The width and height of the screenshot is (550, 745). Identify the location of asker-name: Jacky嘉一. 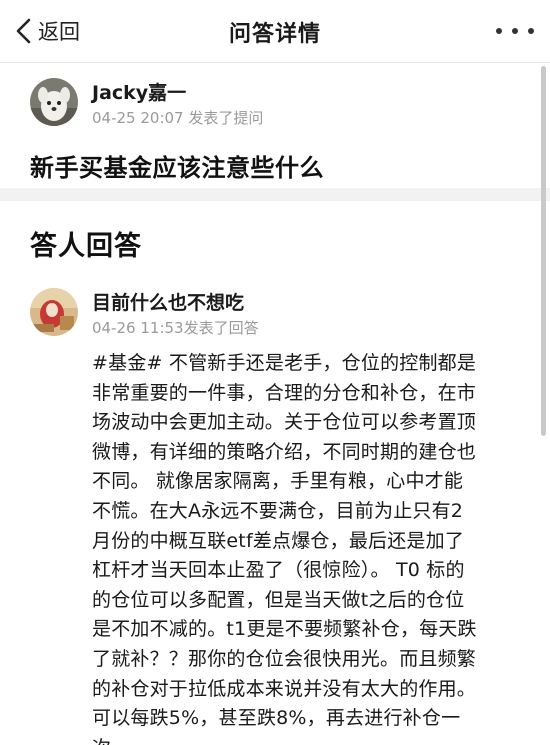
(139, 91).